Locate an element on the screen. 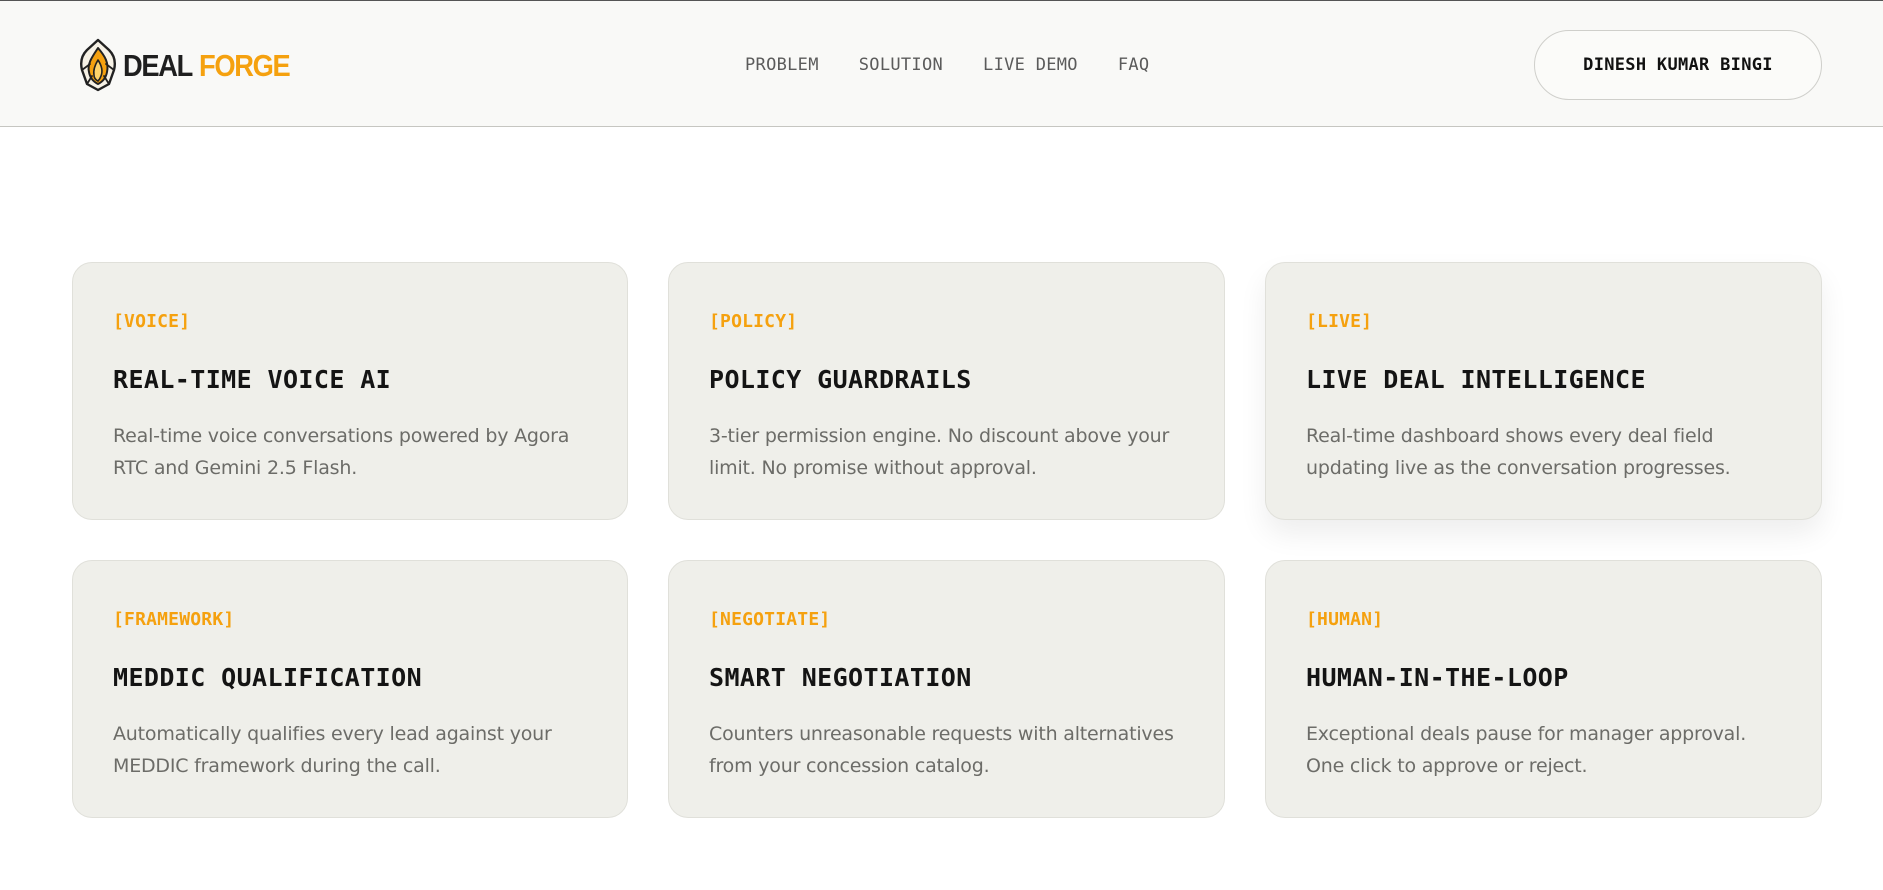 The image size is (1883, 890). flame-shield-icon is located at coordinates (98, 65).